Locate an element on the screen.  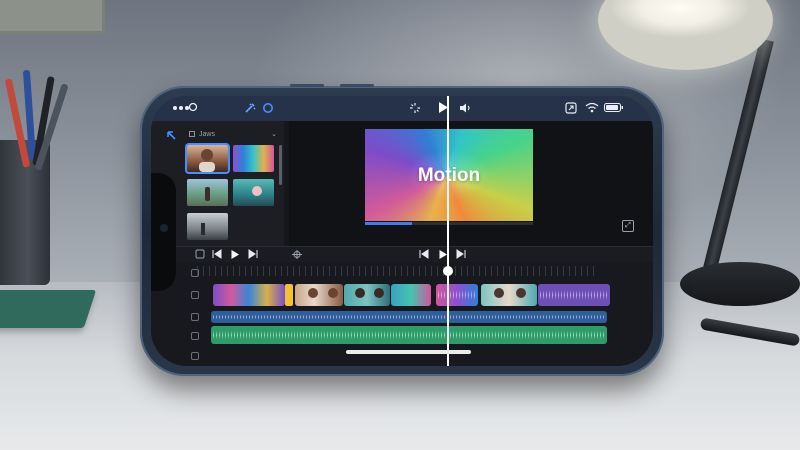
thumbnail-grid is located at coordinates (236, 194).